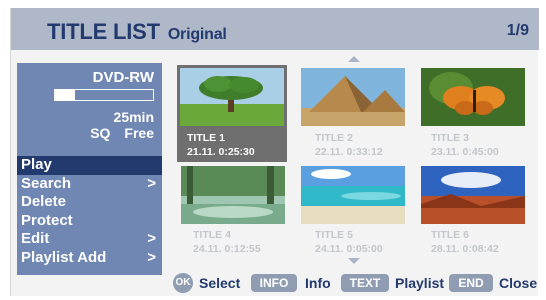 Image resolution: width=546 pixels, height=300 pixels. What do you see at coordinates (89, 221) in the screenshot?
I see `menu-item-protect: Protect` at bounding box center [89, 221].